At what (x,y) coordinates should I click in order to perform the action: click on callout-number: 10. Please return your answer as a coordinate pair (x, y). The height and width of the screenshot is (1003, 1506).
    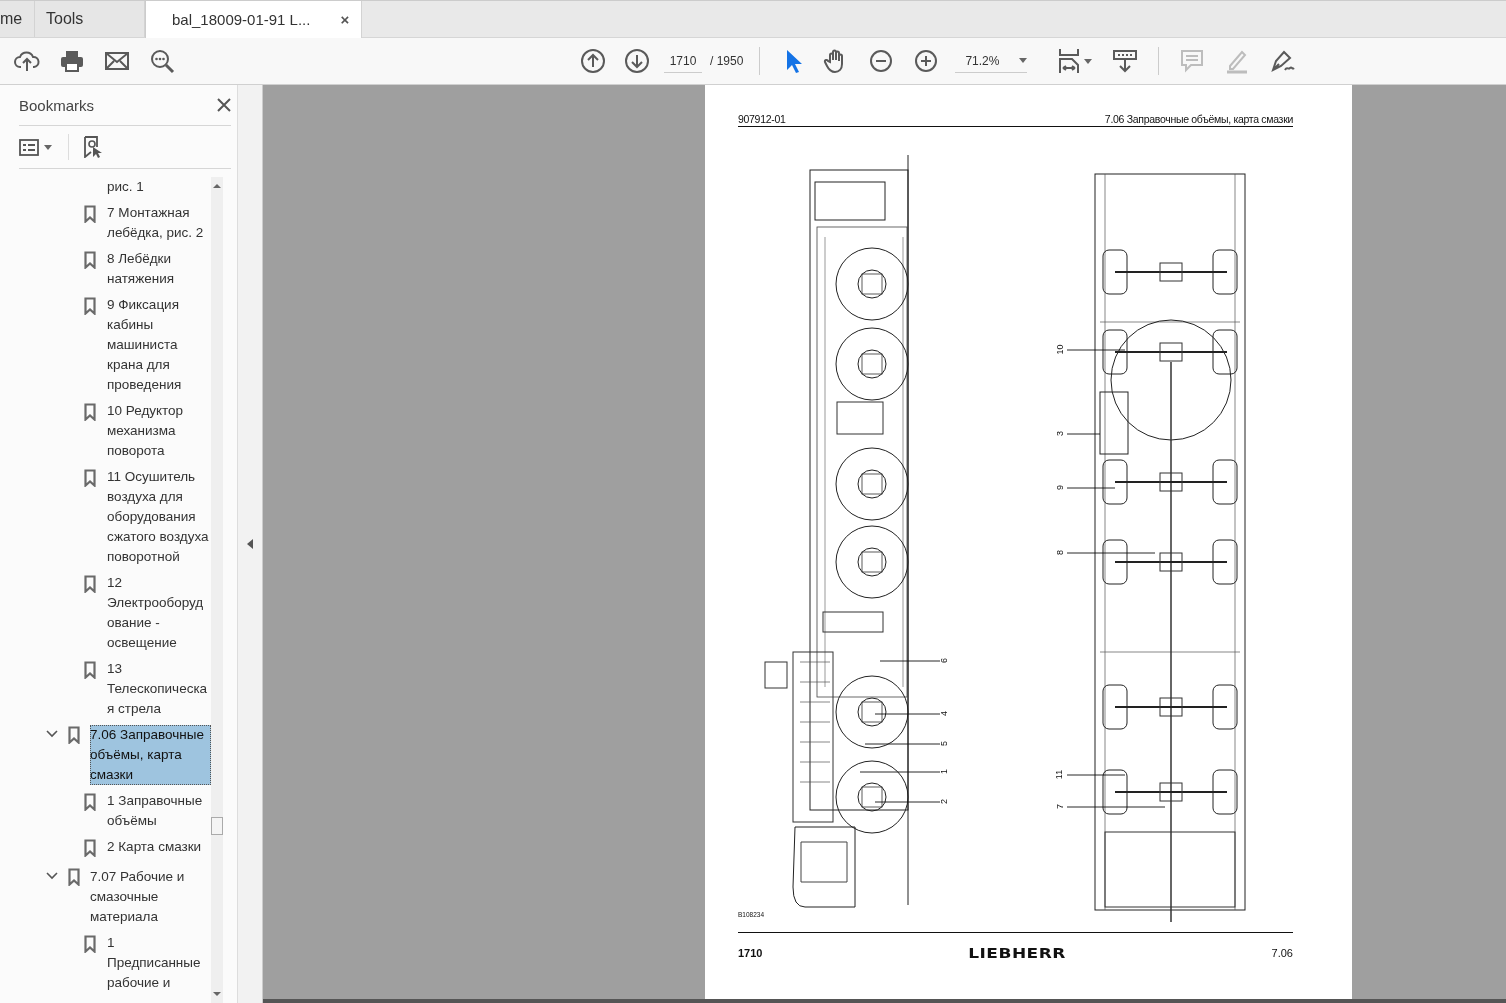
    Looking at the image, I should click on (1060, 349).